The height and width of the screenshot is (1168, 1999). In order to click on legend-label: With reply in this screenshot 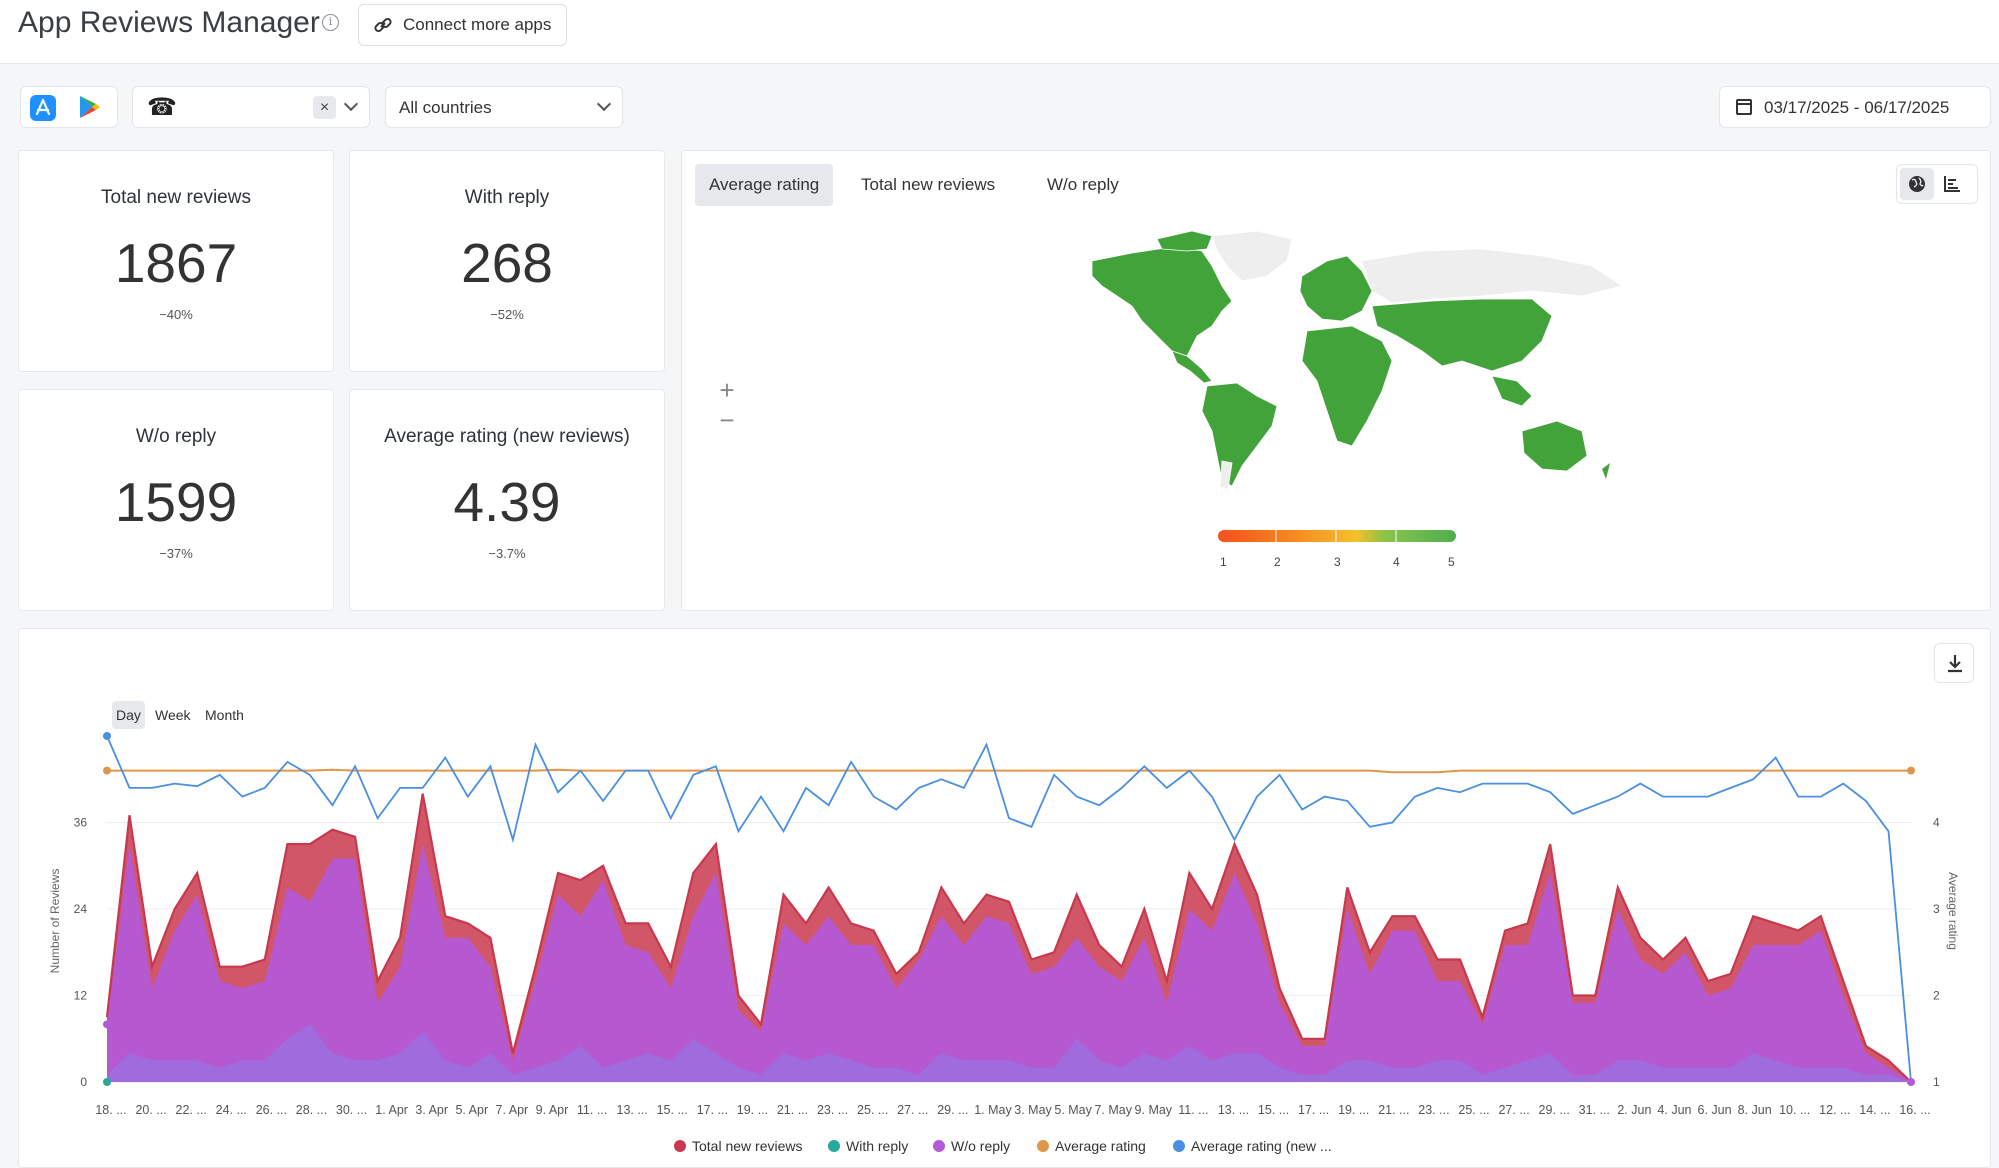, I will do `click(877, 1146)`.